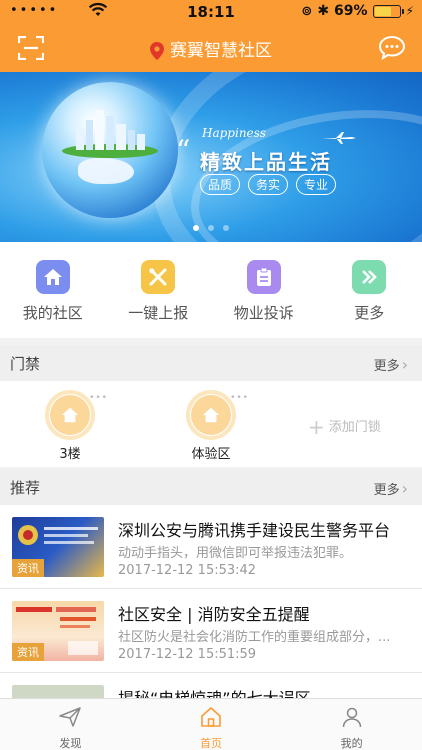  Describe the element at coordinates (392, 48) in the screenshot. I see `message-icon` at that location.